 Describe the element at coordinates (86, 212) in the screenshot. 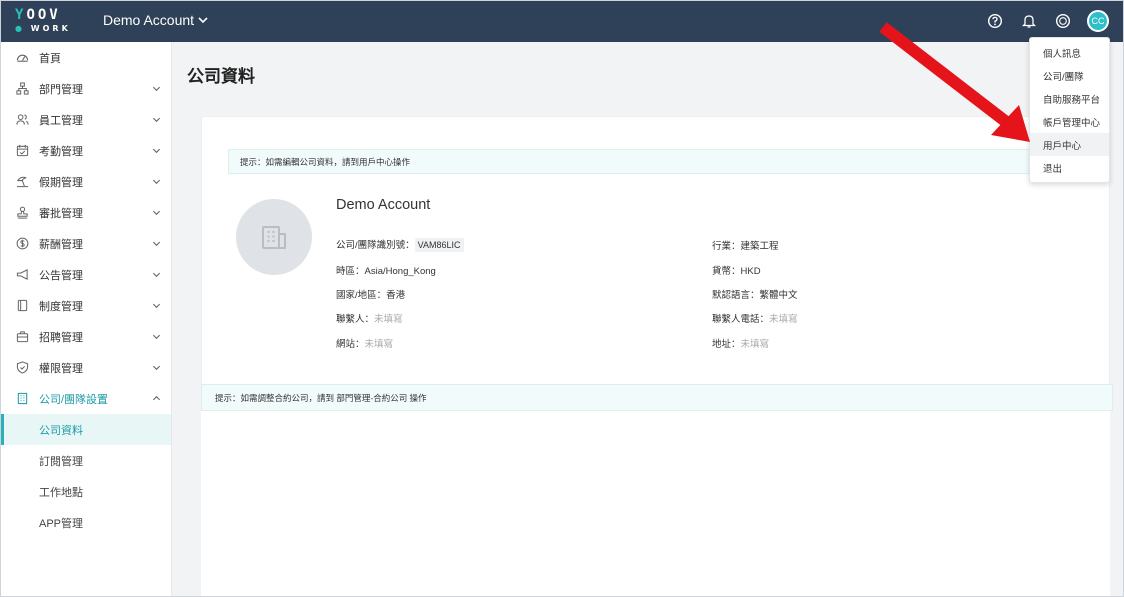

I see `sidebar-item-approvals: 審批管理` at that location.